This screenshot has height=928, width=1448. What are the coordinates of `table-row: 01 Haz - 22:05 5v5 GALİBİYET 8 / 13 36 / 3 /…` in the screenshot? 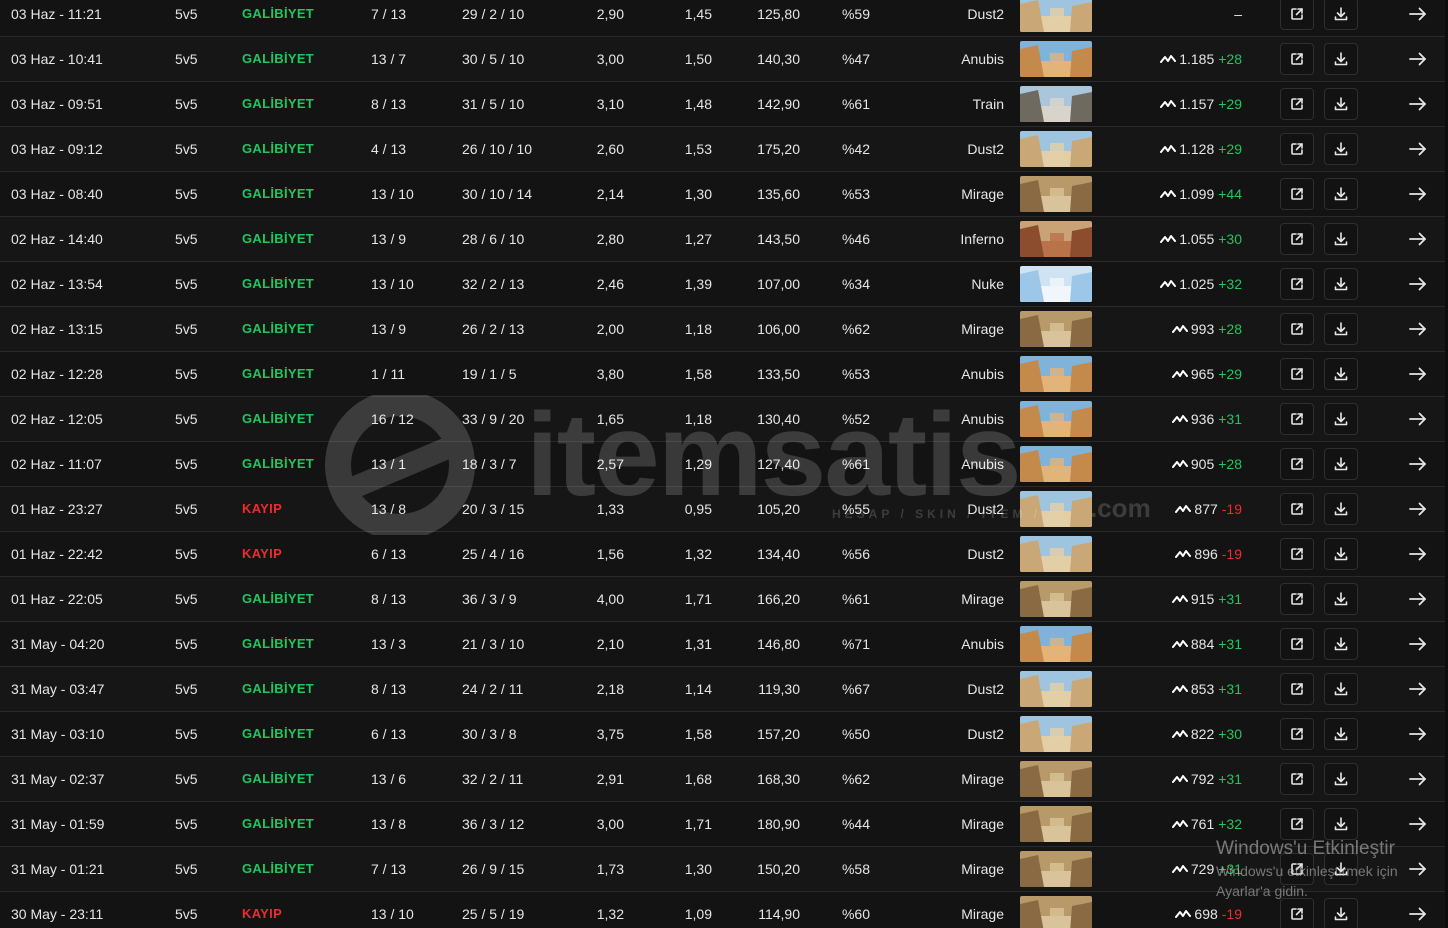 It's located at (722, 599).